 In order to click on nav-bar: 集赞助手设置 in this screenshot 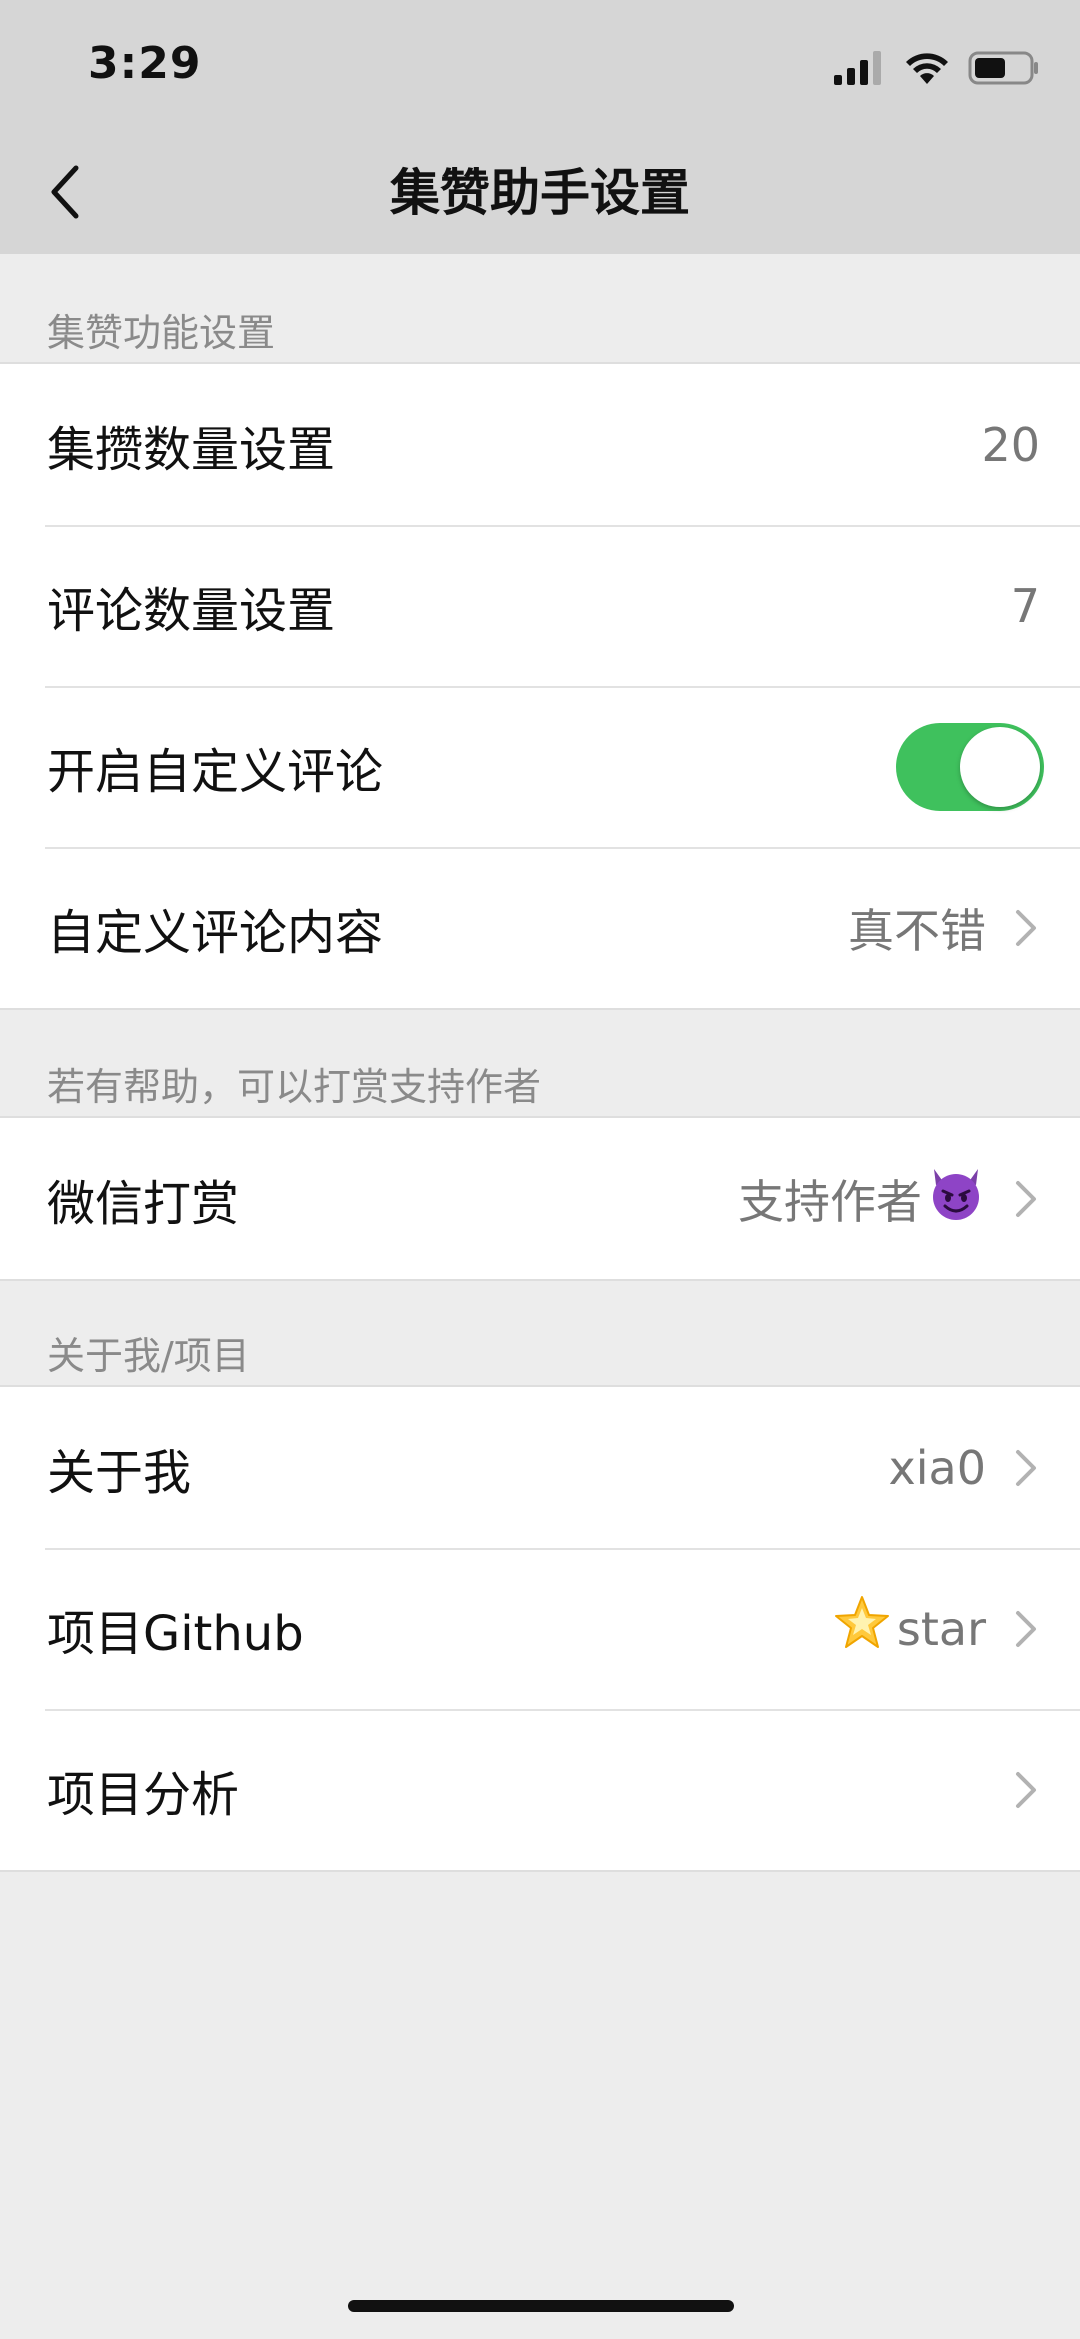, I will do `click(540, 193)`.